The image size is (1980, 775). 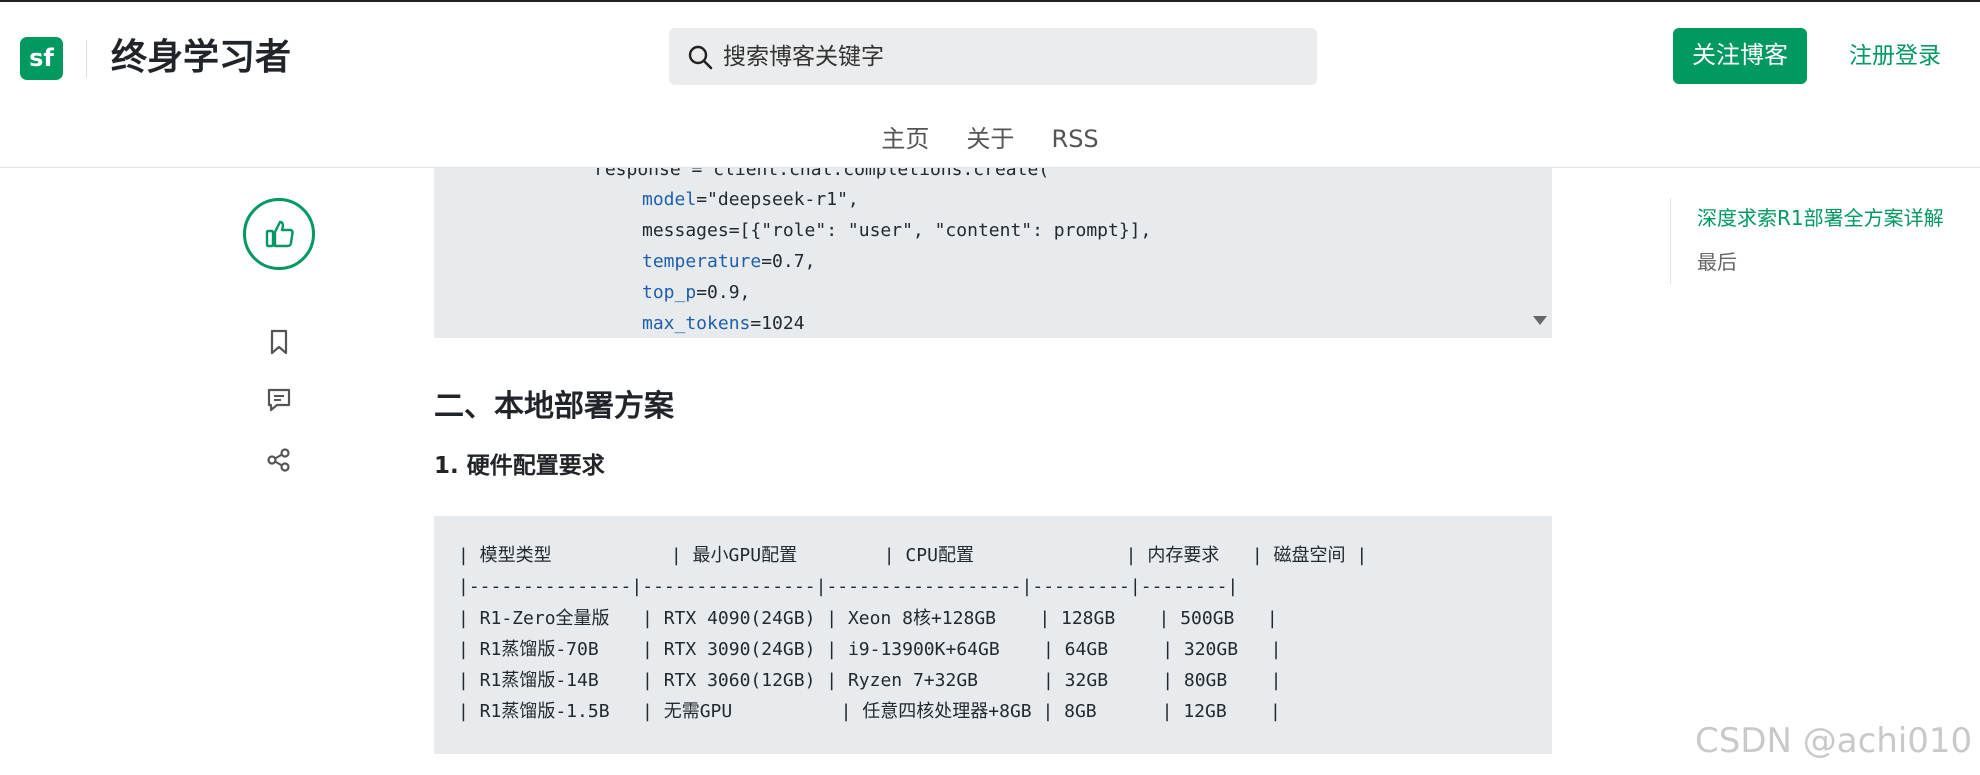 What do you see at coordinates (1075, 139) in the screenshot?
I see `nav-item-rss: RSS` at bounding box center [1075, 139].